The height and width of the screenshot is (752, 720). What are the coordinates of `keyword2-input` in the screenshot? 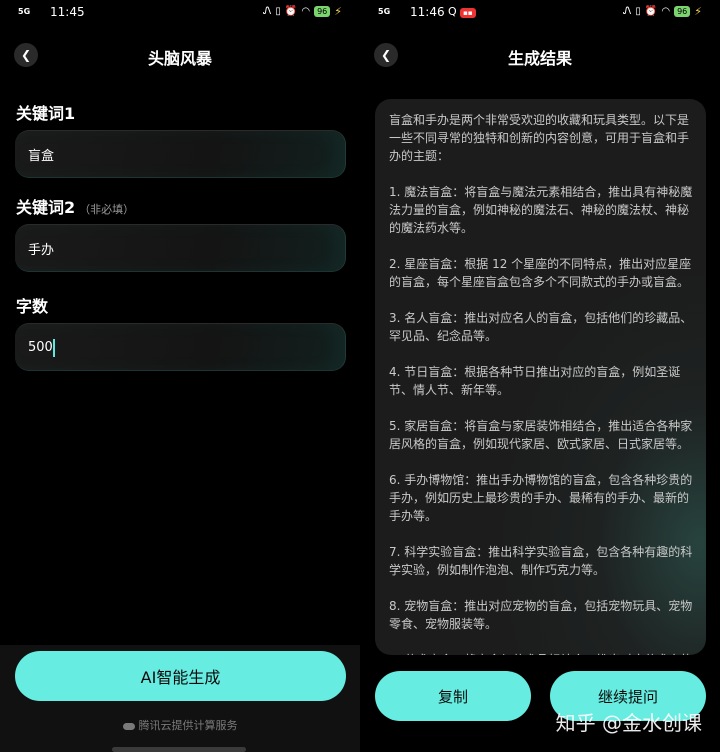 It's located at (178, 248).